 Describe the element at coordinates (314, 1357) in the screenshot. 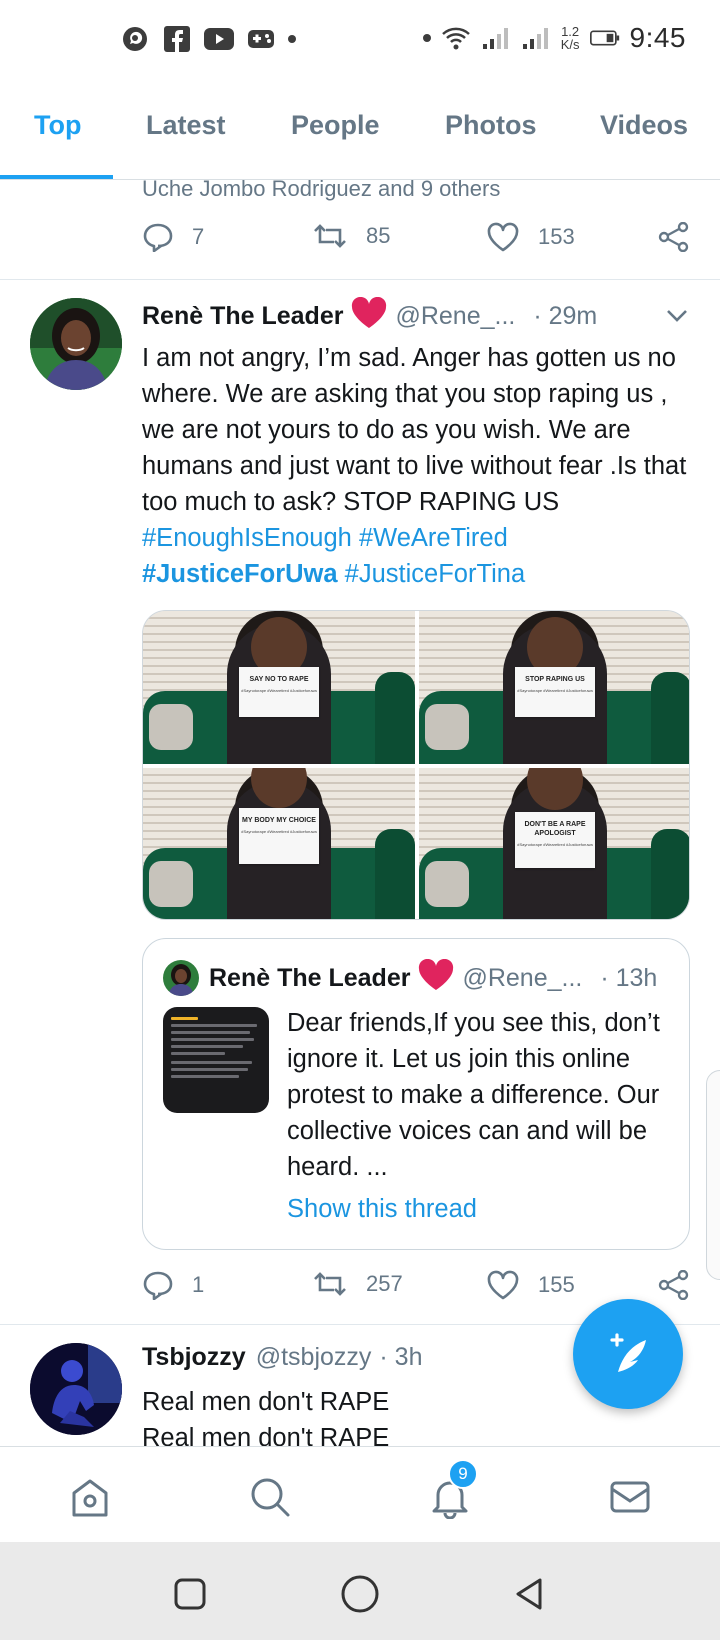

I see `author-handle: @tsbjozzy` at that location.